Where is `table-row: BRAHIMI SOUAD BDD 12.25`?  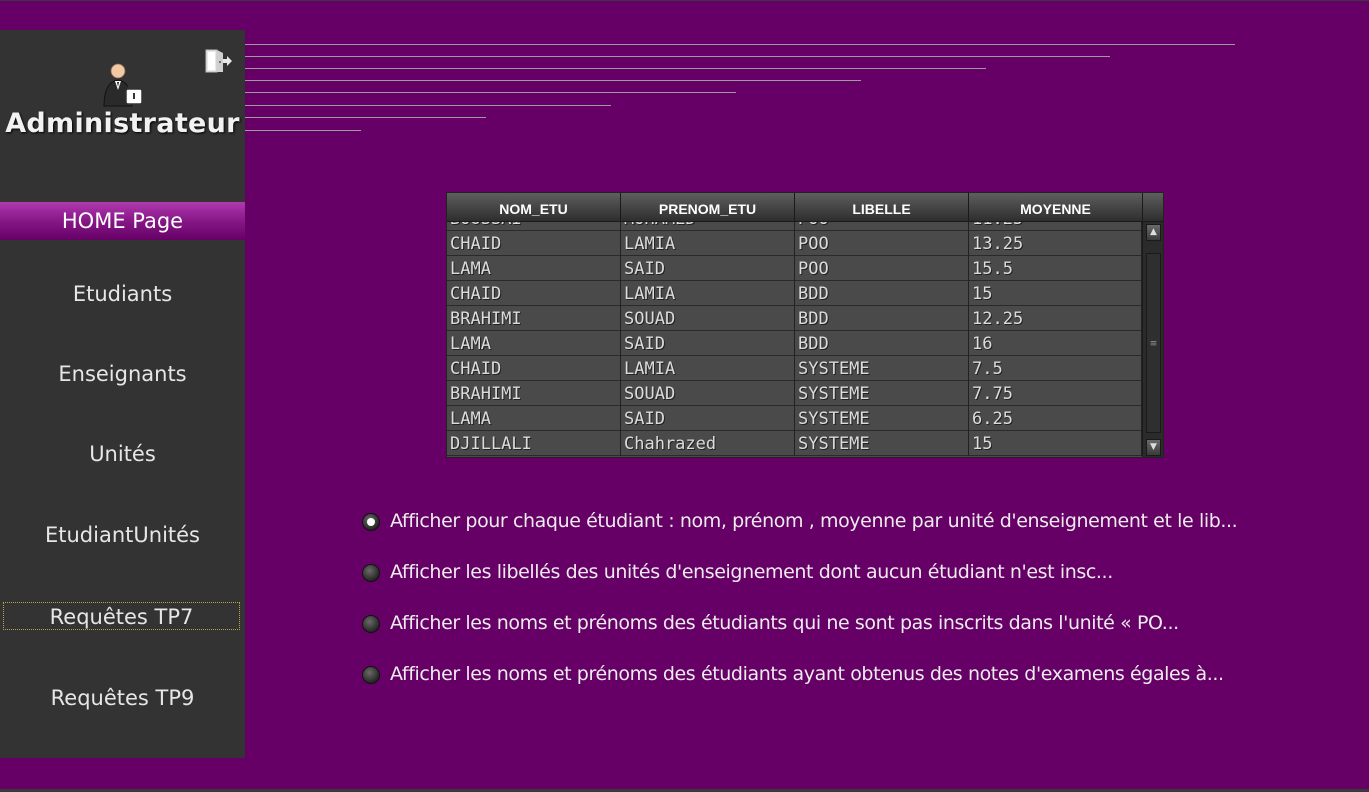
table-row: BRAHIMI SOUAD BDD 12.25 is located at coordinates (794, 318).